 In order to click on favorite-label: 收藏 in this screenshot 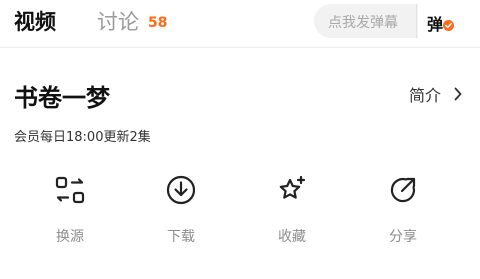, I will do `click(292, 237)`.